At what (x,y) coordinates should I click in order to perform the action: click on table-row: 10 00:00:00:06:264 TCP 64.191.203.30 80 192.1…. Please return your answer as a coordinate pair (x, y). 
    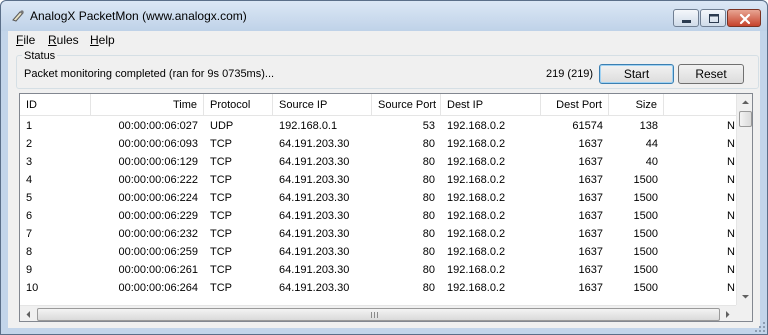
    Looking at the image, I should click on (378, 288).